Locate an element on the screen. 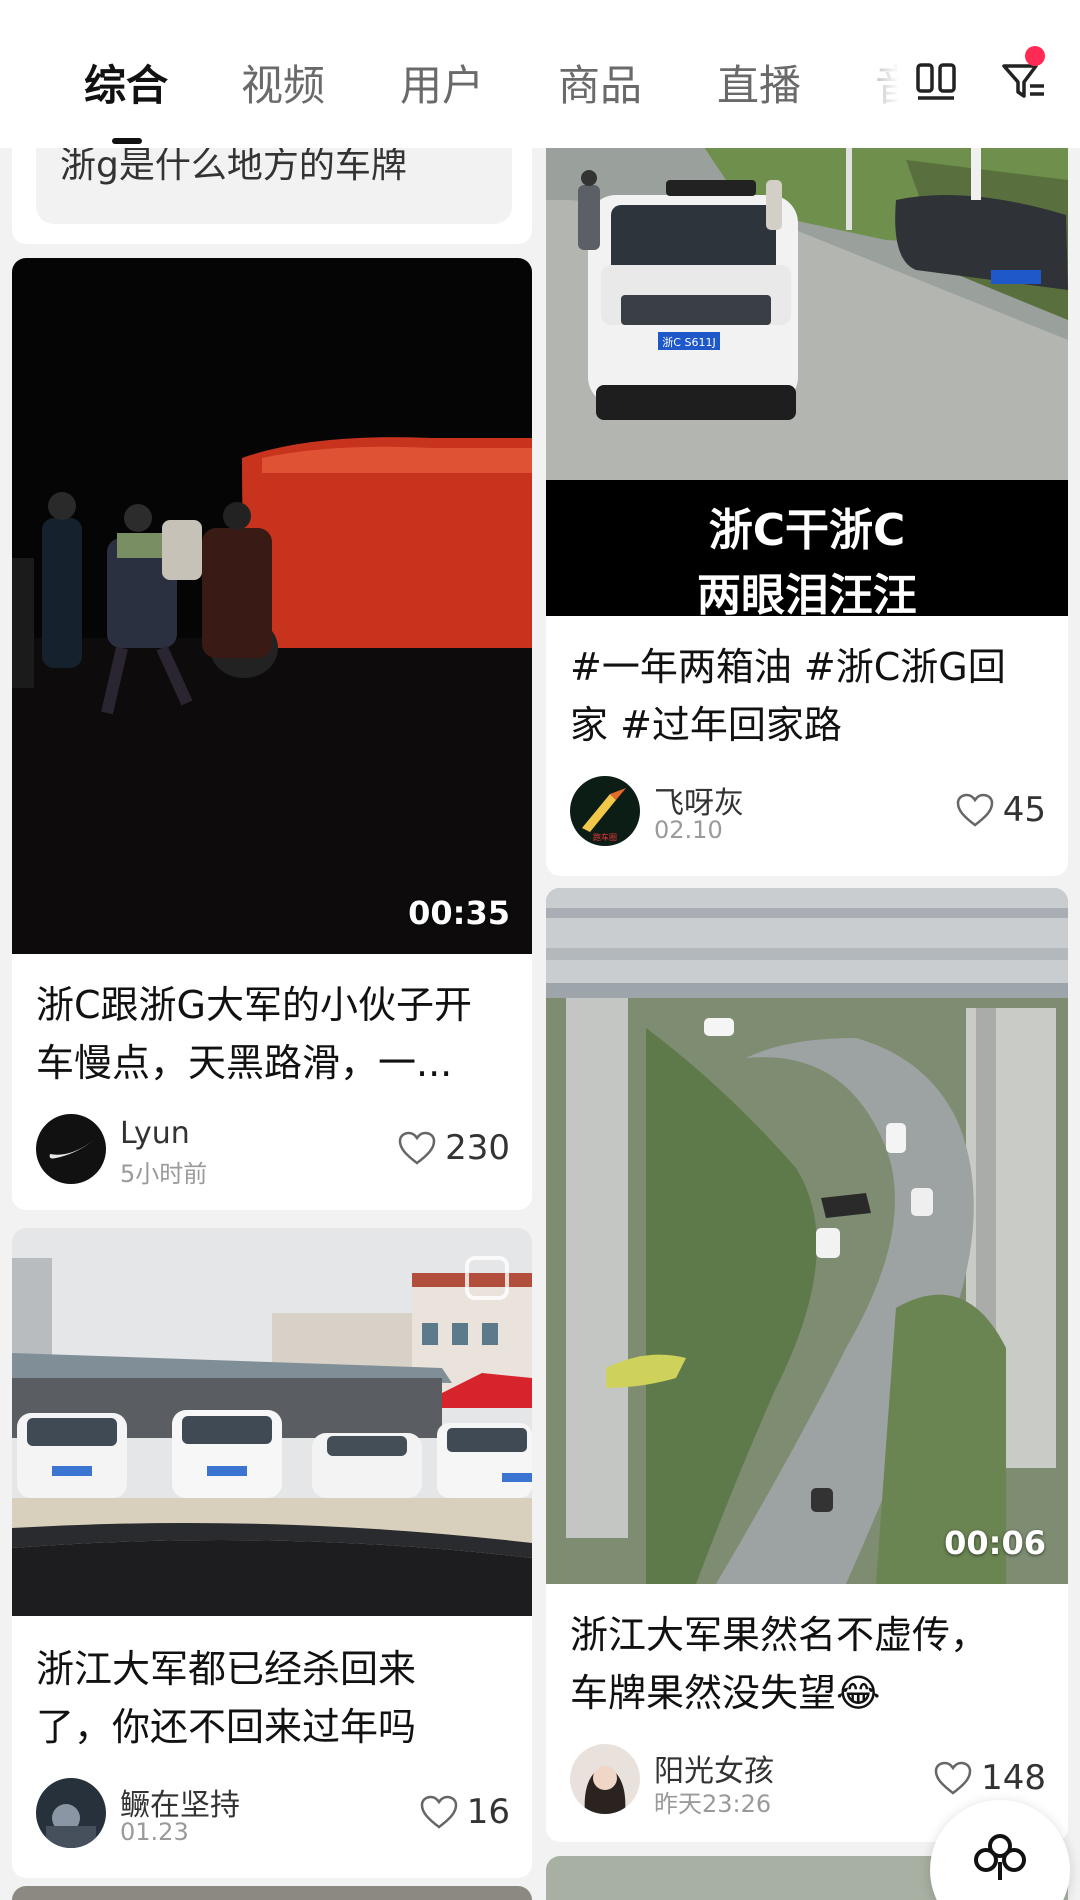 Image resolution: width=1080 pixels, height=1900 pixels. like-count: 148 is located at coordinates (989, 1778).